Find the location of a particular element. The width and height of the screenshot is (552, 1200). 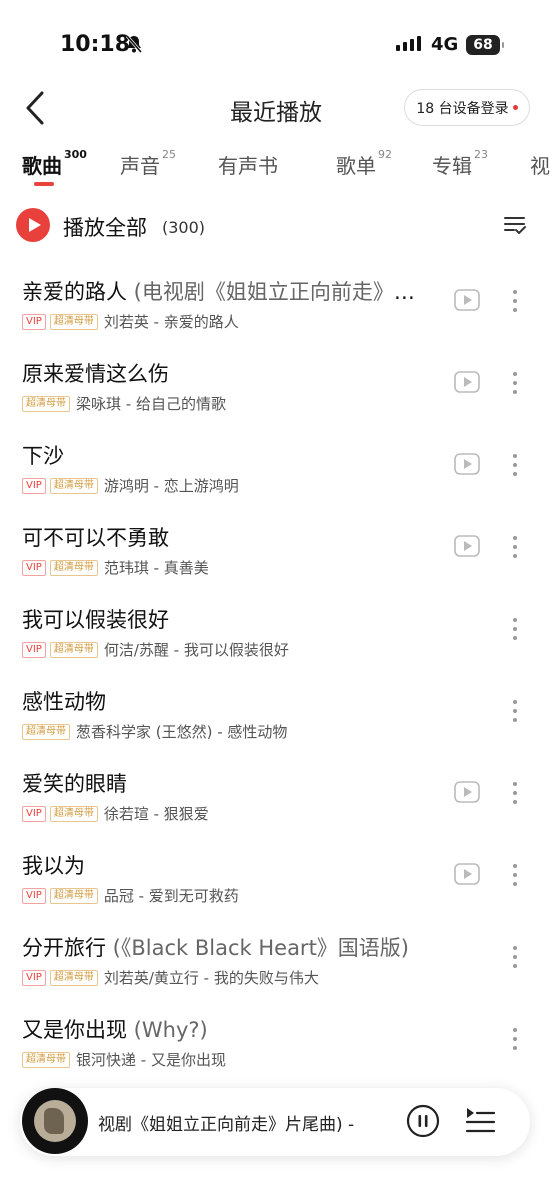

song-meta: VIP 超清母带 何洁/苏醒 - 我可以假装很好 is located at coordinates (155, 649).